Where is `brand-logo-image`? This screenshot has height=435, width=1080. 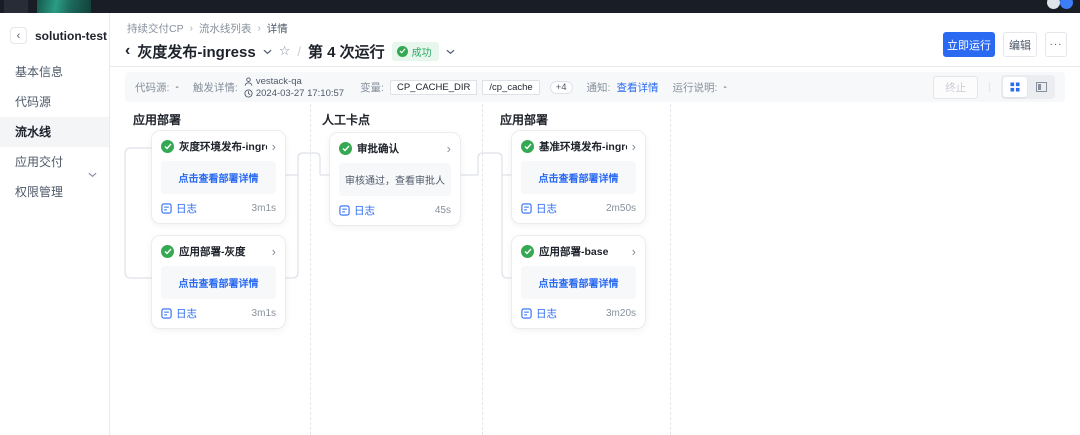
brand-logo-image is located at coordinates (64, 6).